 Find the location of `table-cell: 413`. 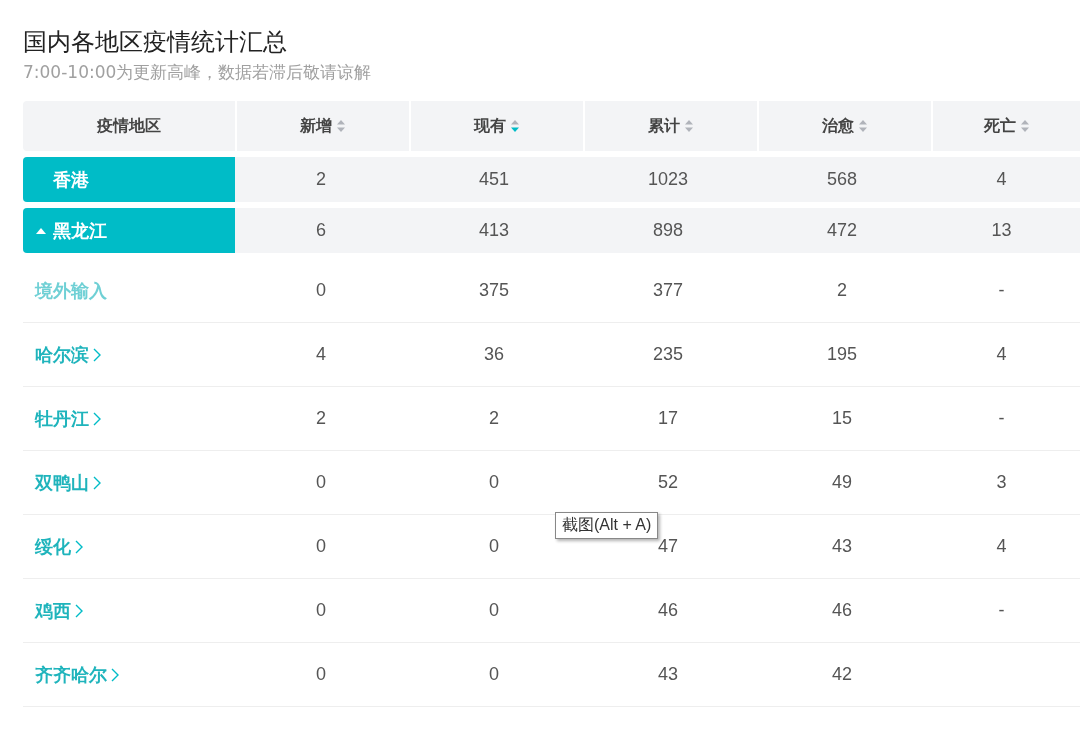

table-cell: 413 is located at coordinates (493, 230).